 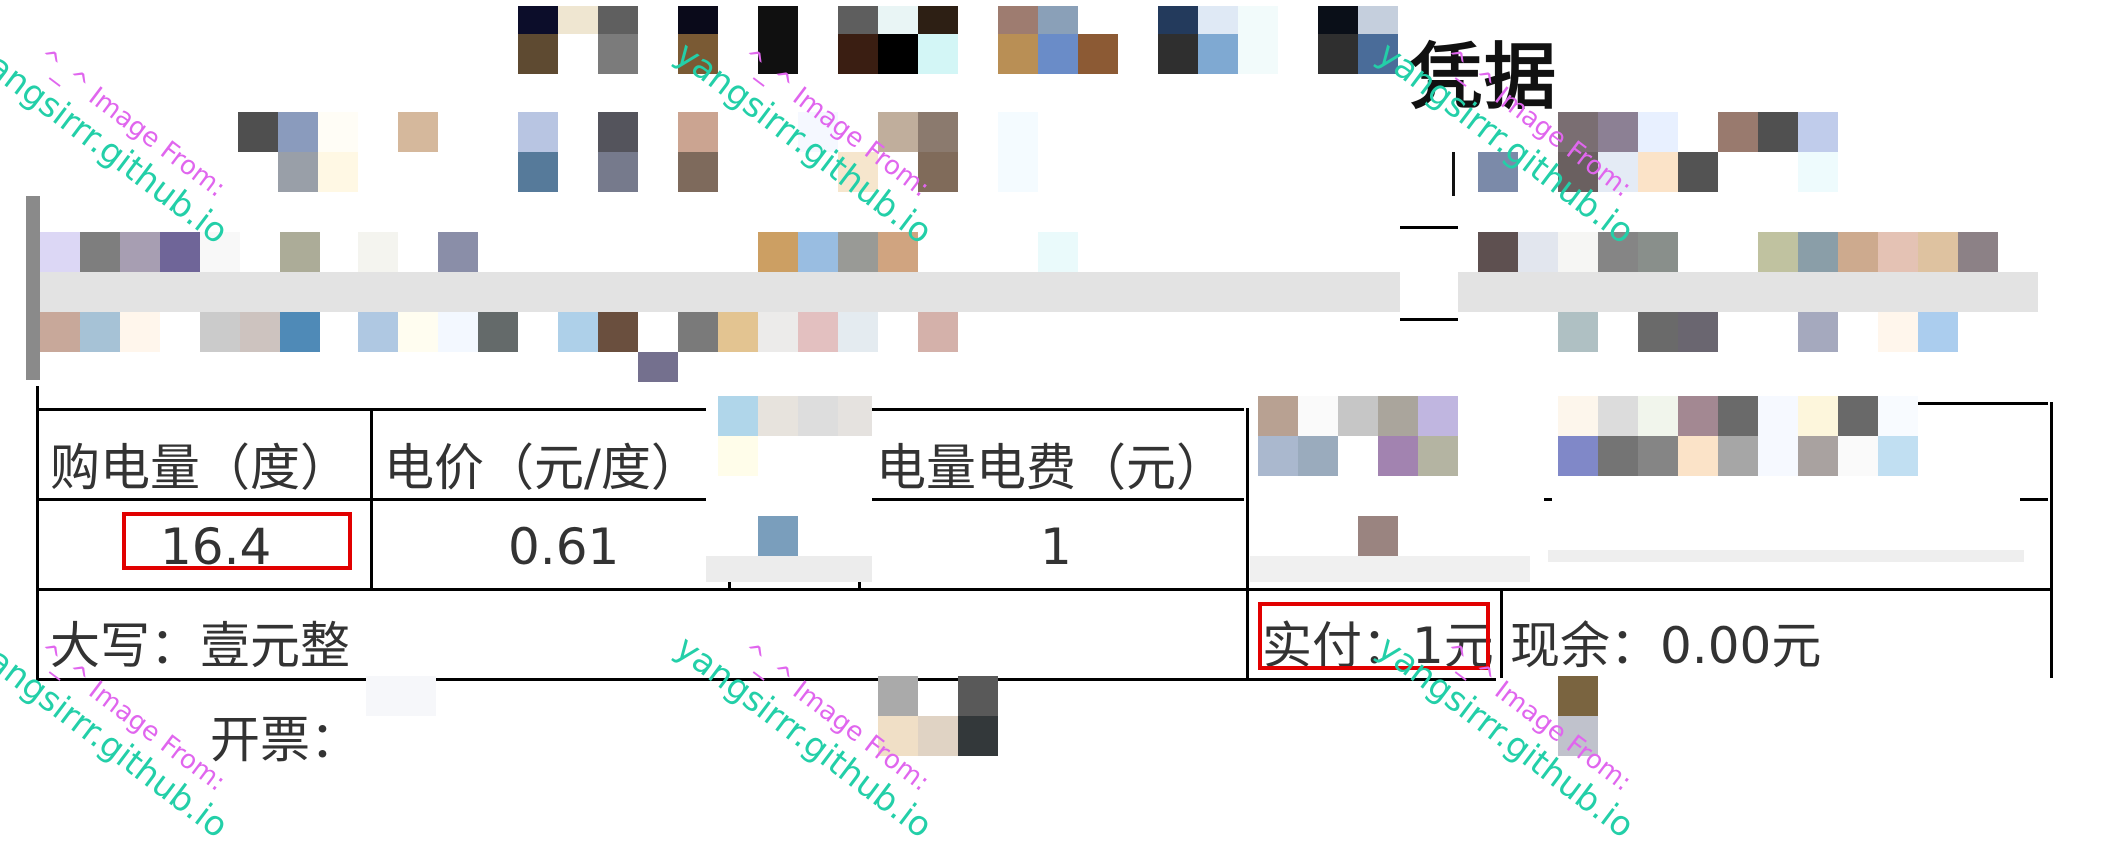 What do you see at coordinates (564, 547) in the screenshot?
I see `value-unit-price: 0.61` at bounding box center [564, 547].